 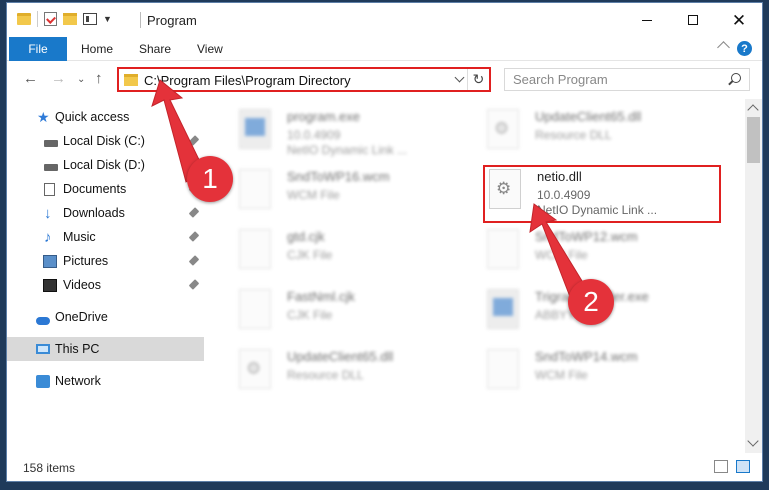 What do you see at coordinates (314, 135) in the screenshot?
I see `file-version: 10.0.4909` at bounding box center [314, 135].